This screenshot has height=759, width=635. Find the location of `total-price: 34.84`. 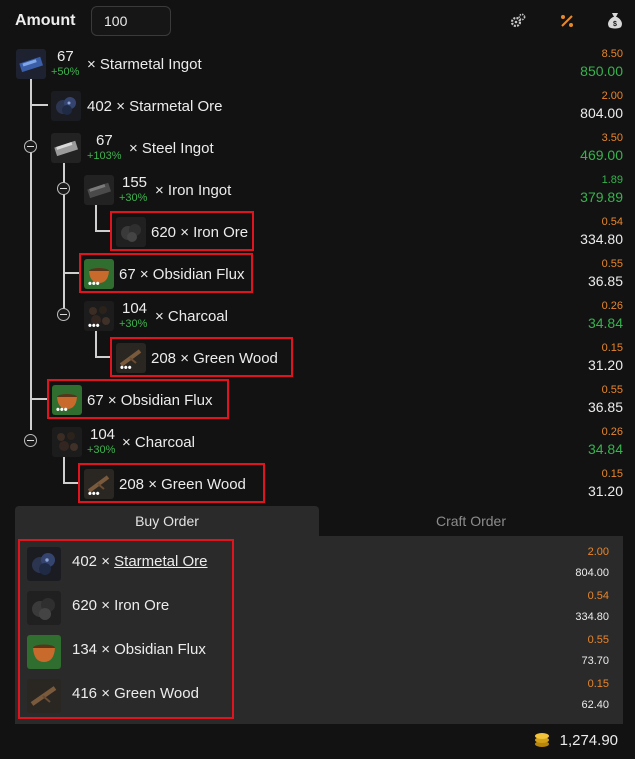

total-price: 34.84 is located at coordinates (605, 449).